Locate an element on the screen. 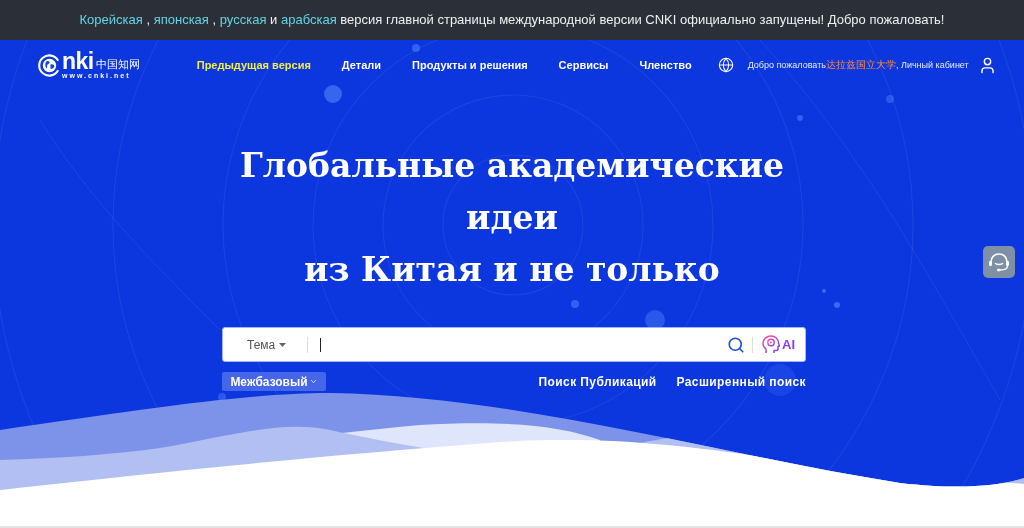 Image resolution: width=1024 pixels, height=528 pixels. text-cursor is located at coordinates (321, 344).